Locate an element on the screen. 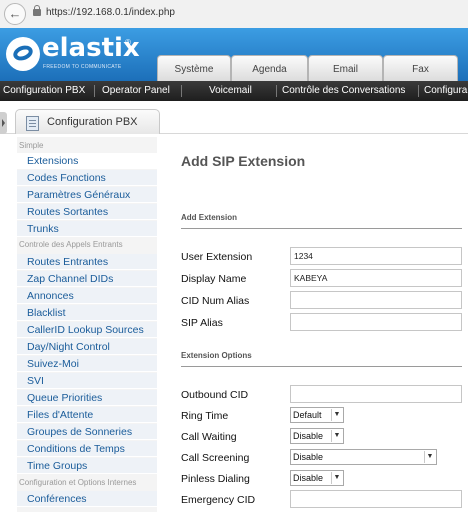 The image size is (468, 512). emergency-cid-input is located at coordinates (376, 499).